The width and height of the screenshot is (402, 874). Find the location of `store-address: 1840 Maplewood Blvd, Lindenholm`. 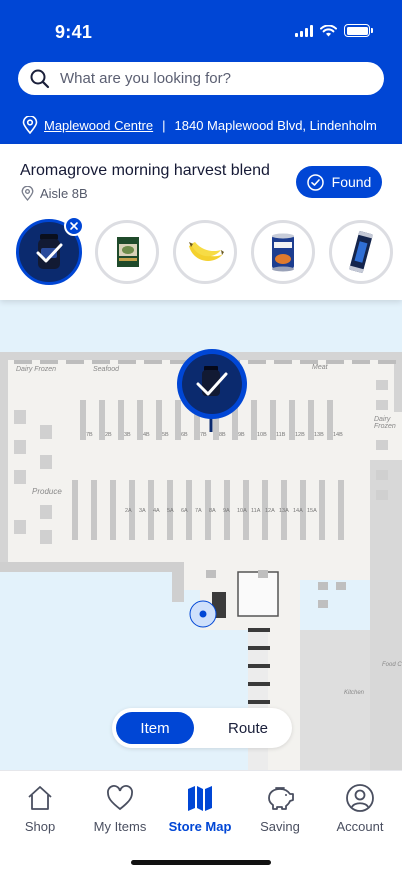

store-address: 1840 Maplewood Blvd, Lindenholm is located at coordinates (275, 125).